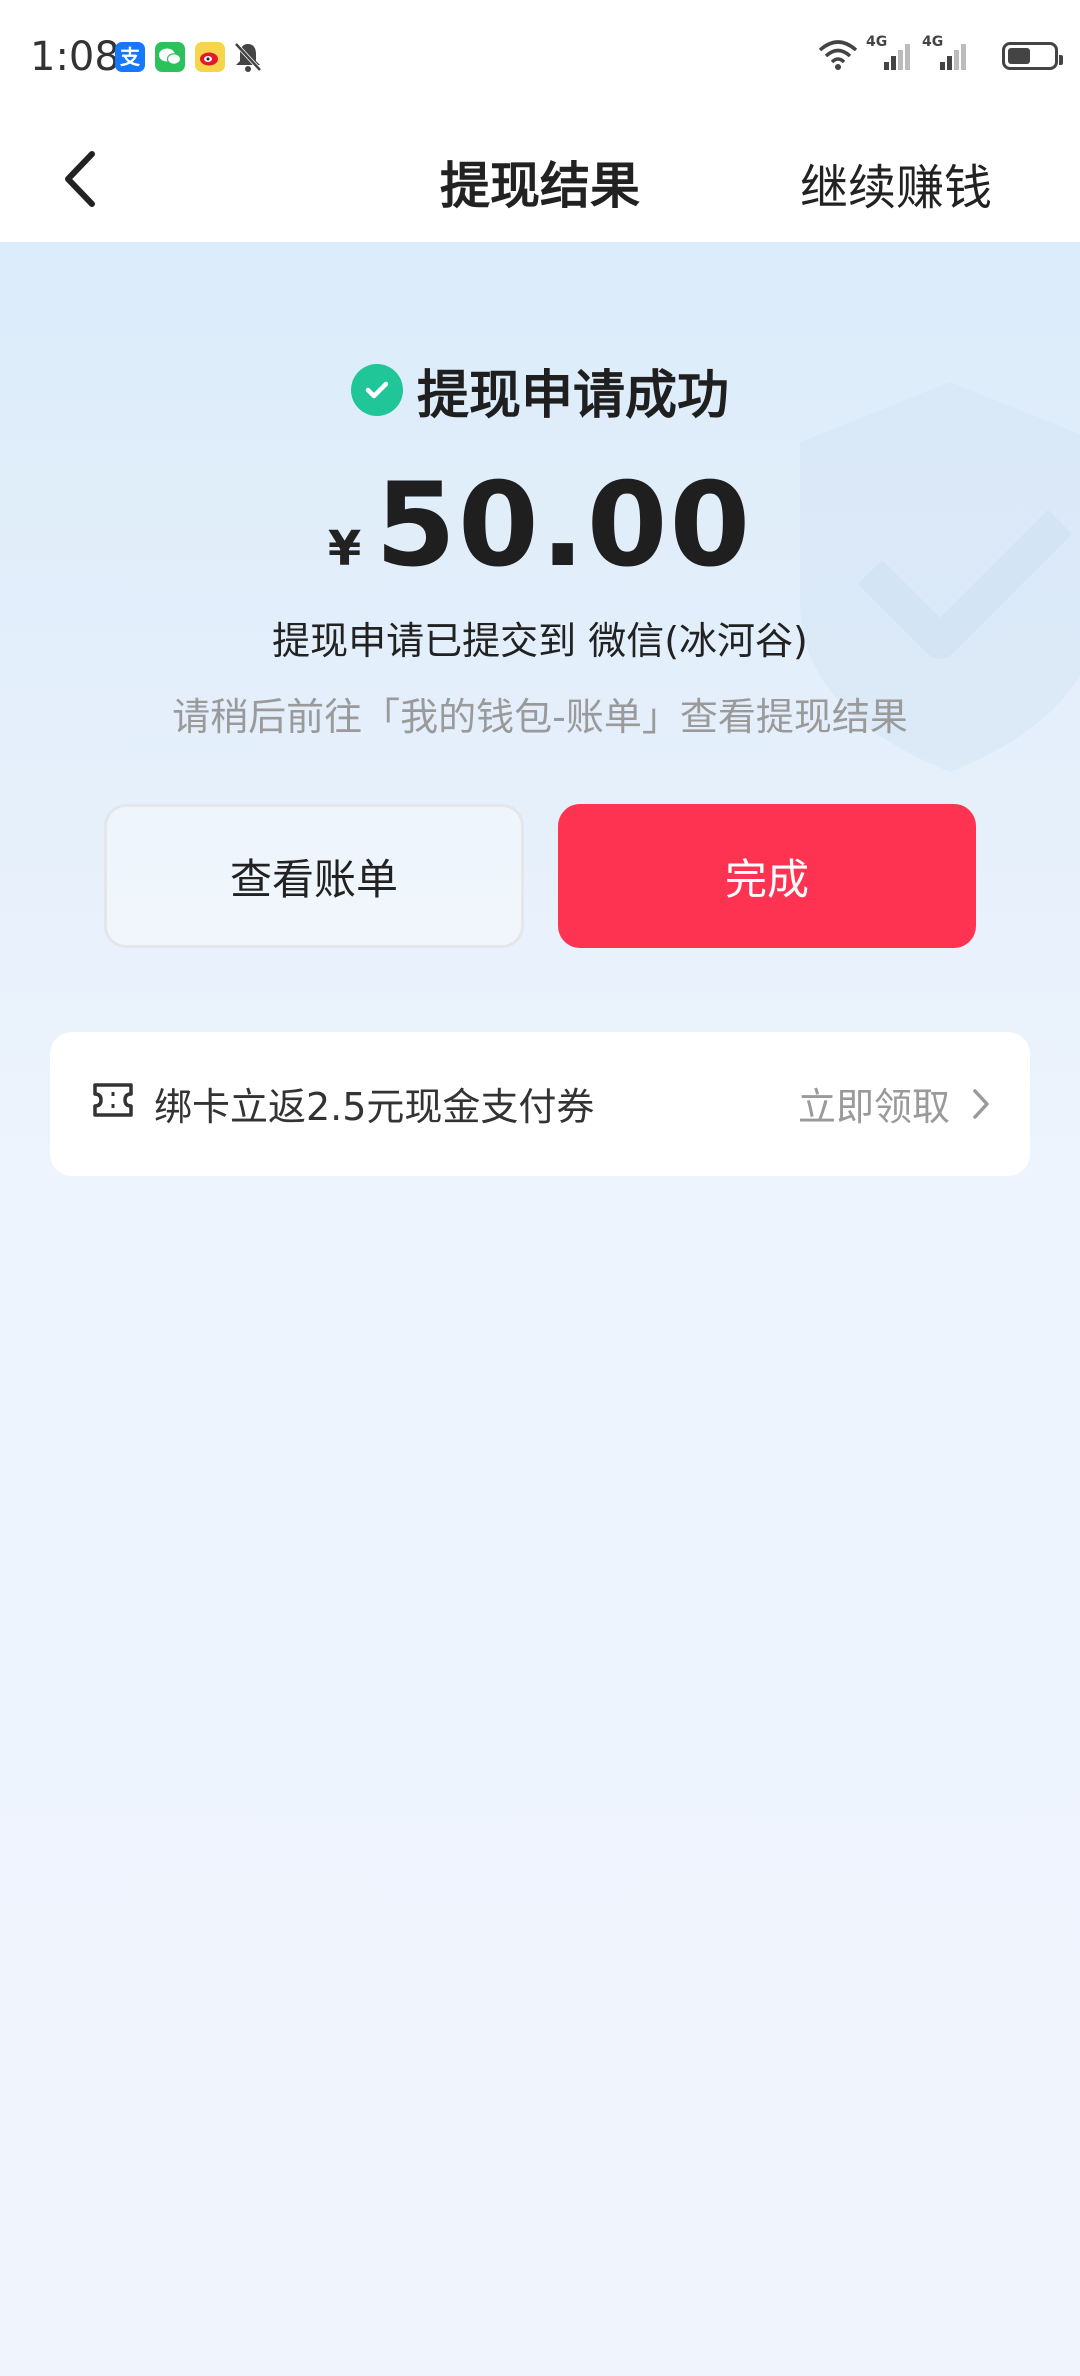 The height and width of the screenshot is (2376, 1080). I want to click on promo-text: 绑卡立返2.5元现金支付券, so click(374, 1107).